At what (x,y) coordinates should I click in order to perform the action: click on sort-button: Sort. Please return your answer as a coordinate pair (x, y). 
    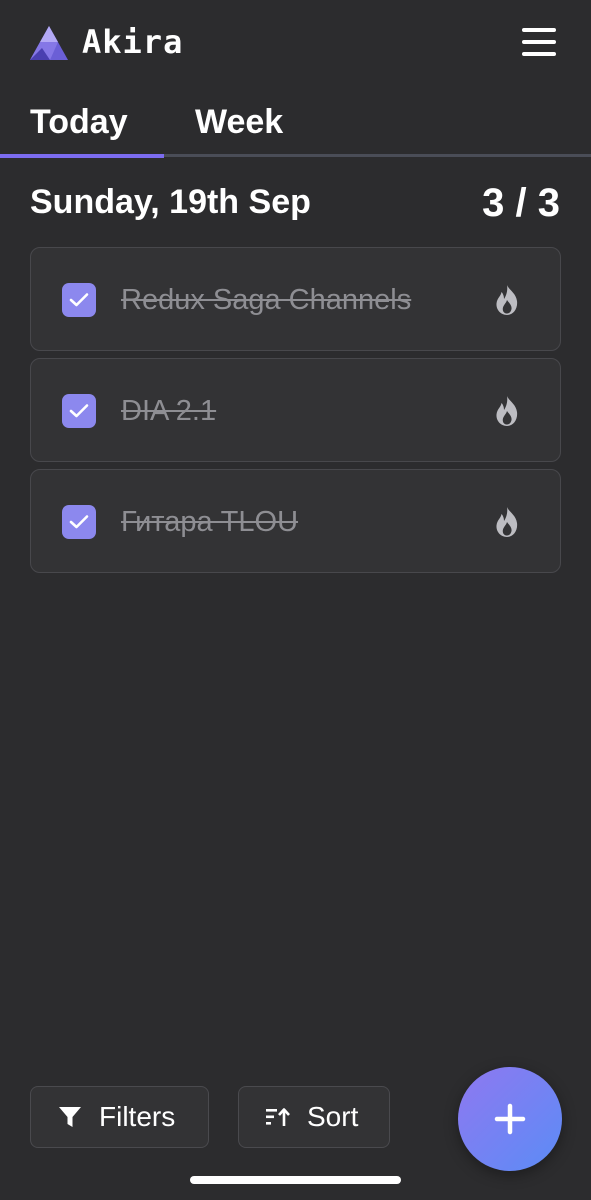
    Looking at the image, I should click on (314, 1117).